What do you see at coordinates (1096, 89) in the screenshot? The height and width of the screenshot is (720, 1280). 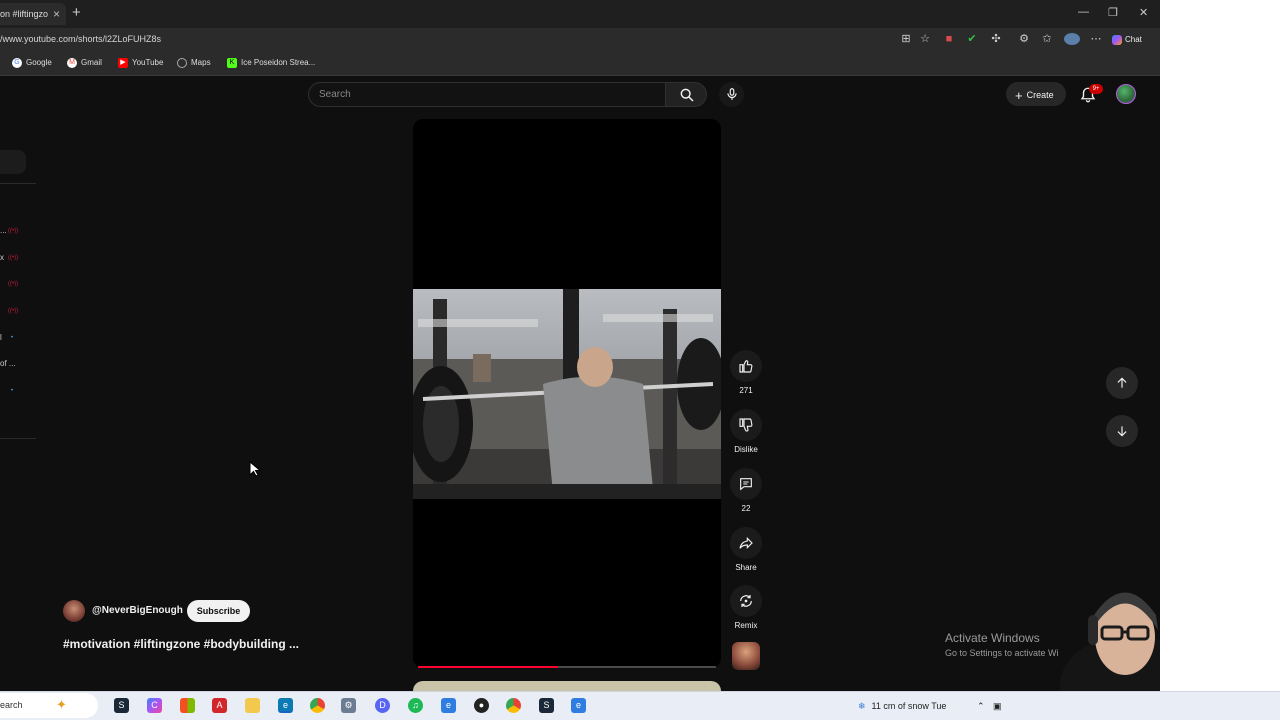 I see `notification-badge: 9+` at bounding box center [1096, 89].